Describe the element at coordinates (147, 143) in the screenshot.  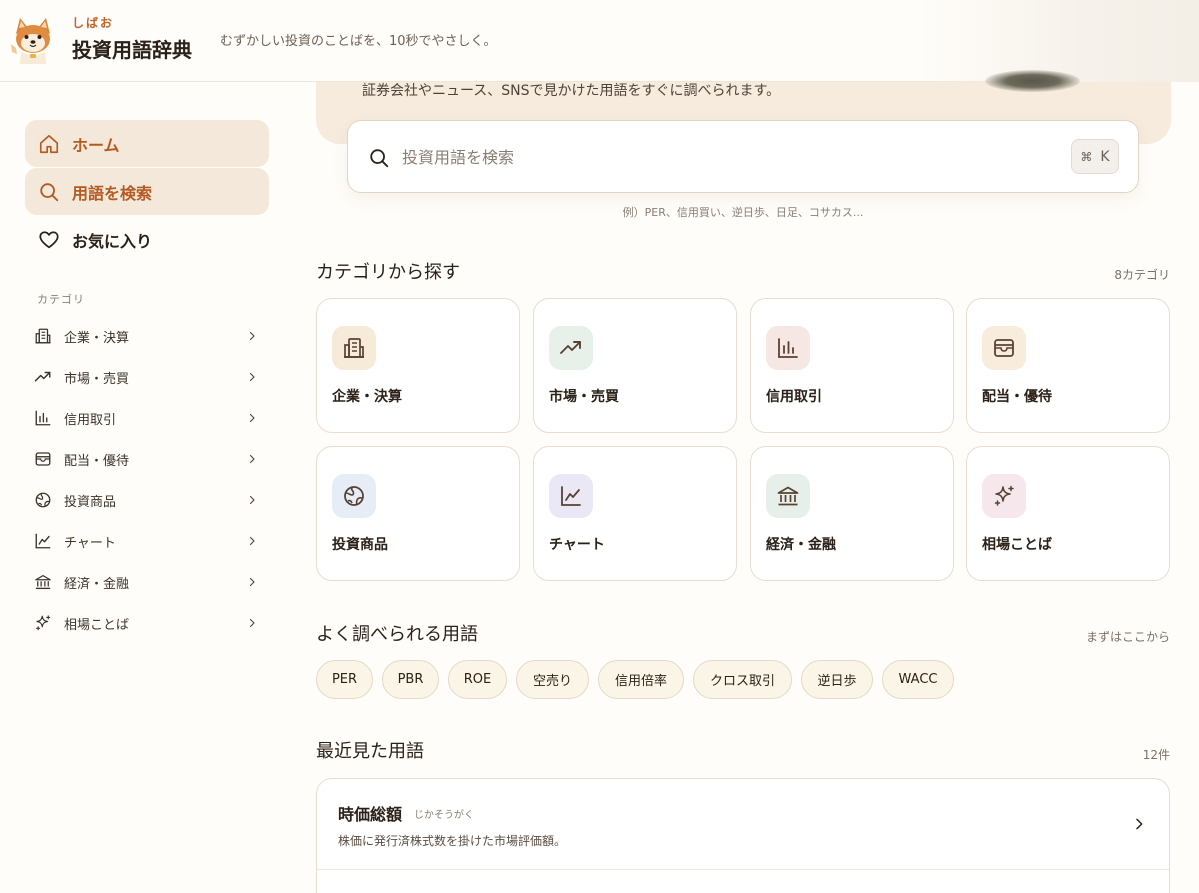
I see `nav-home: ホーム` at that location.